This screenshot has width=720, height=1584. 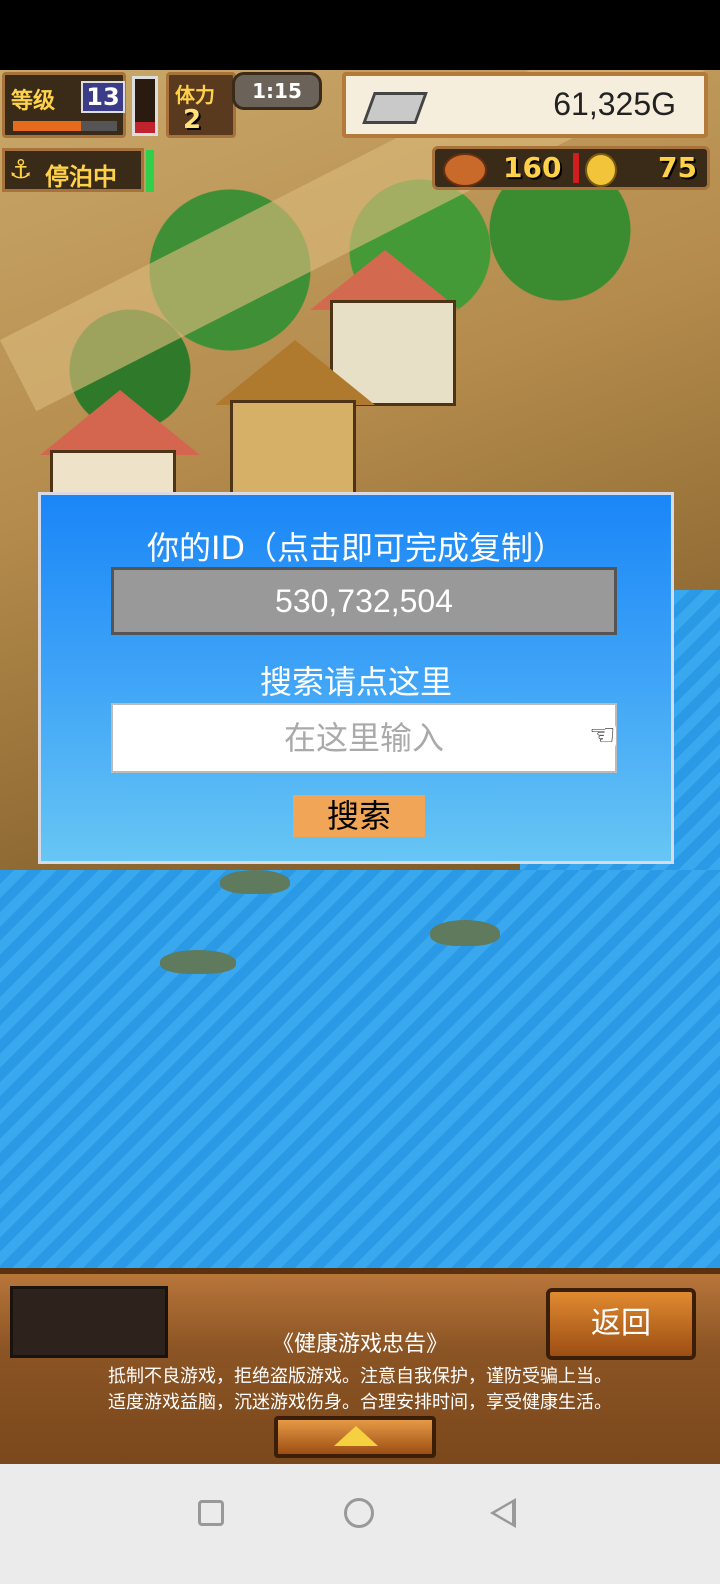 I want to click on timer: 1:15, so click(x=277, y=91).